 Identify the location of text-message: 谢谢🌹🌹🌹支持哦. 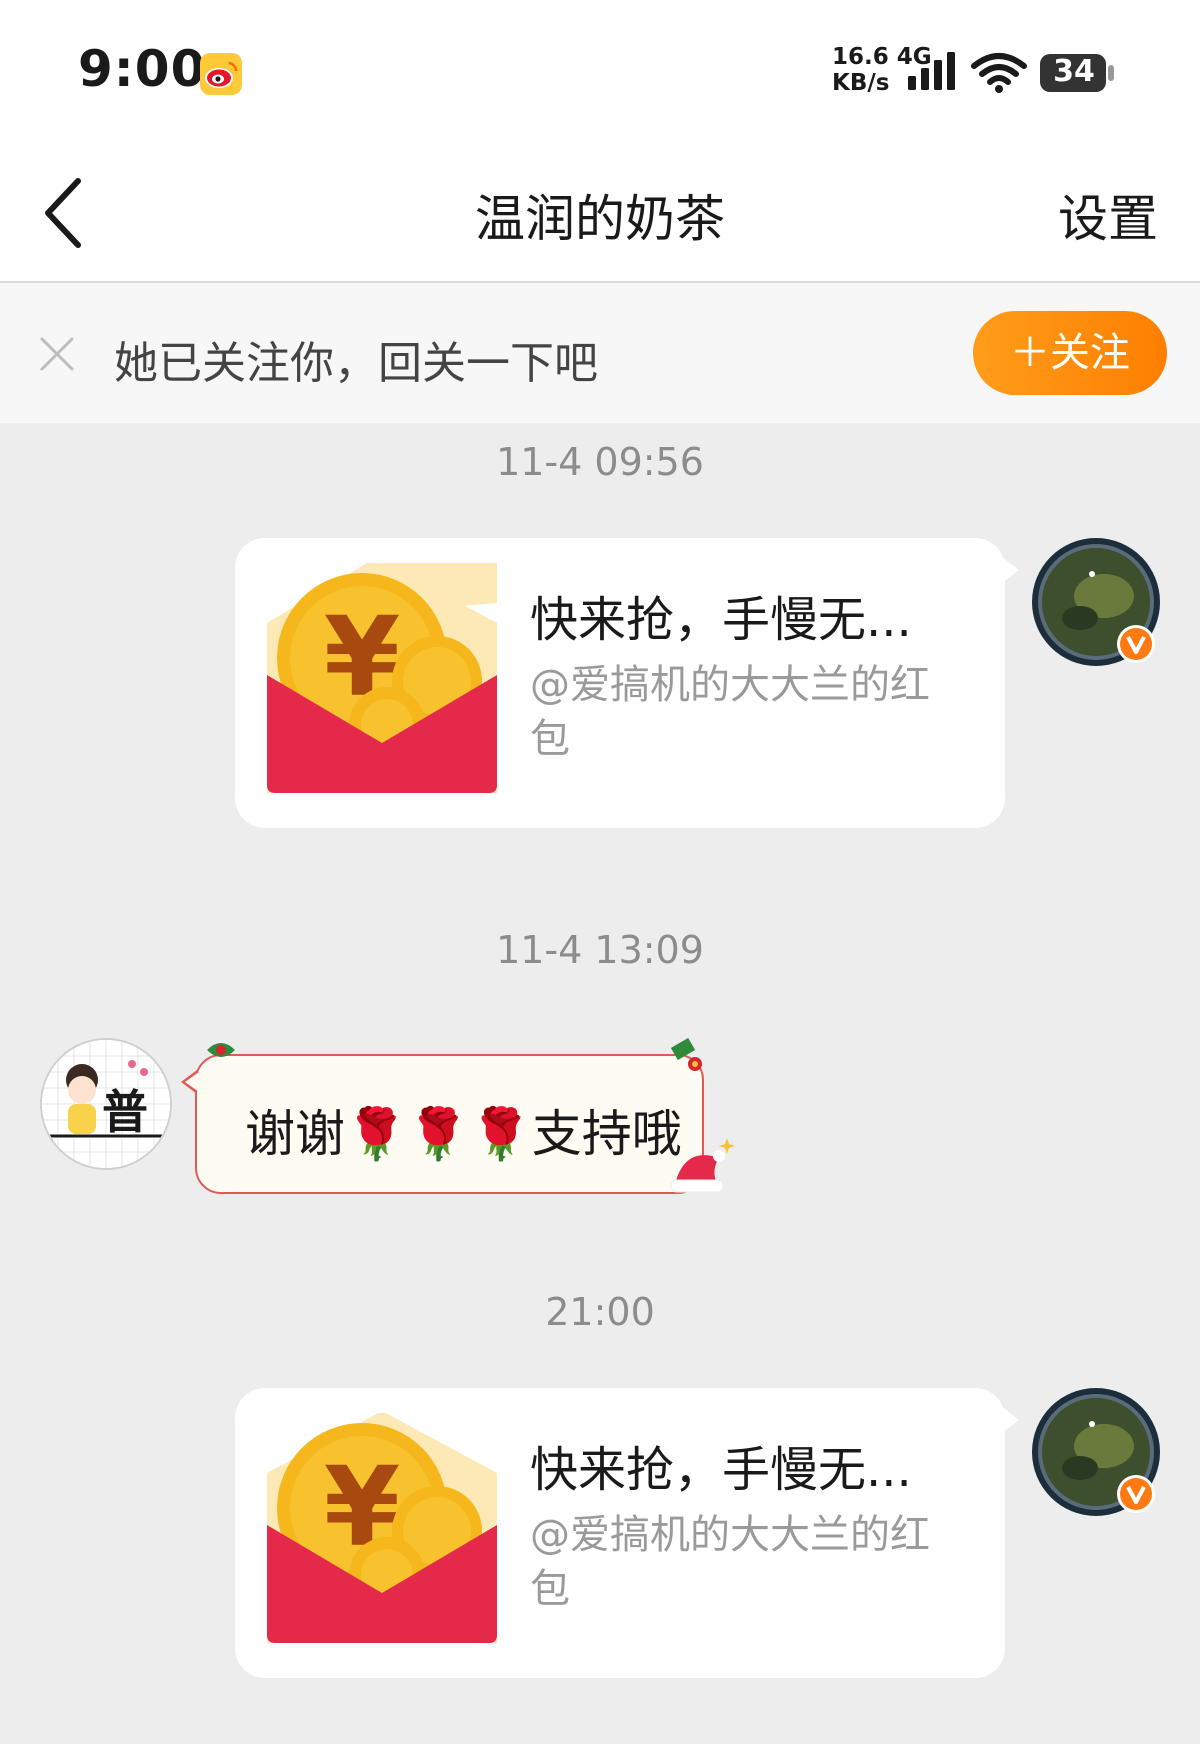
(458, 1116).